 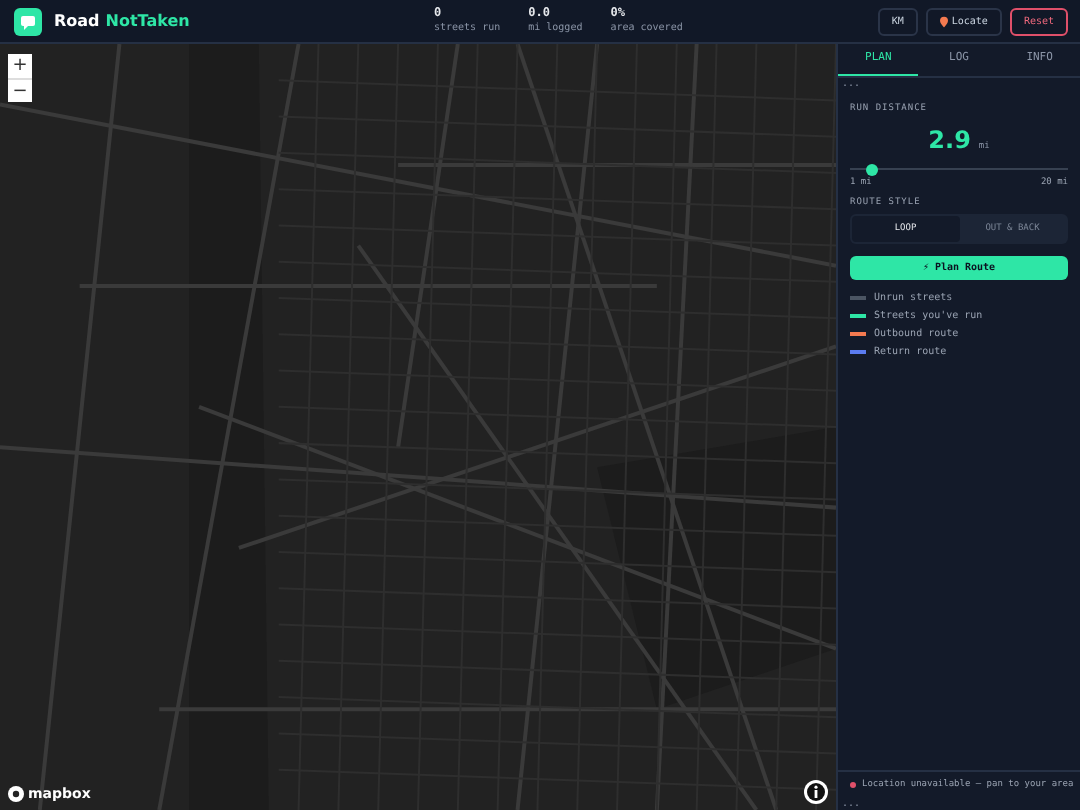 I want to click on zoom-out-button: −, so click(x=20, y=90).